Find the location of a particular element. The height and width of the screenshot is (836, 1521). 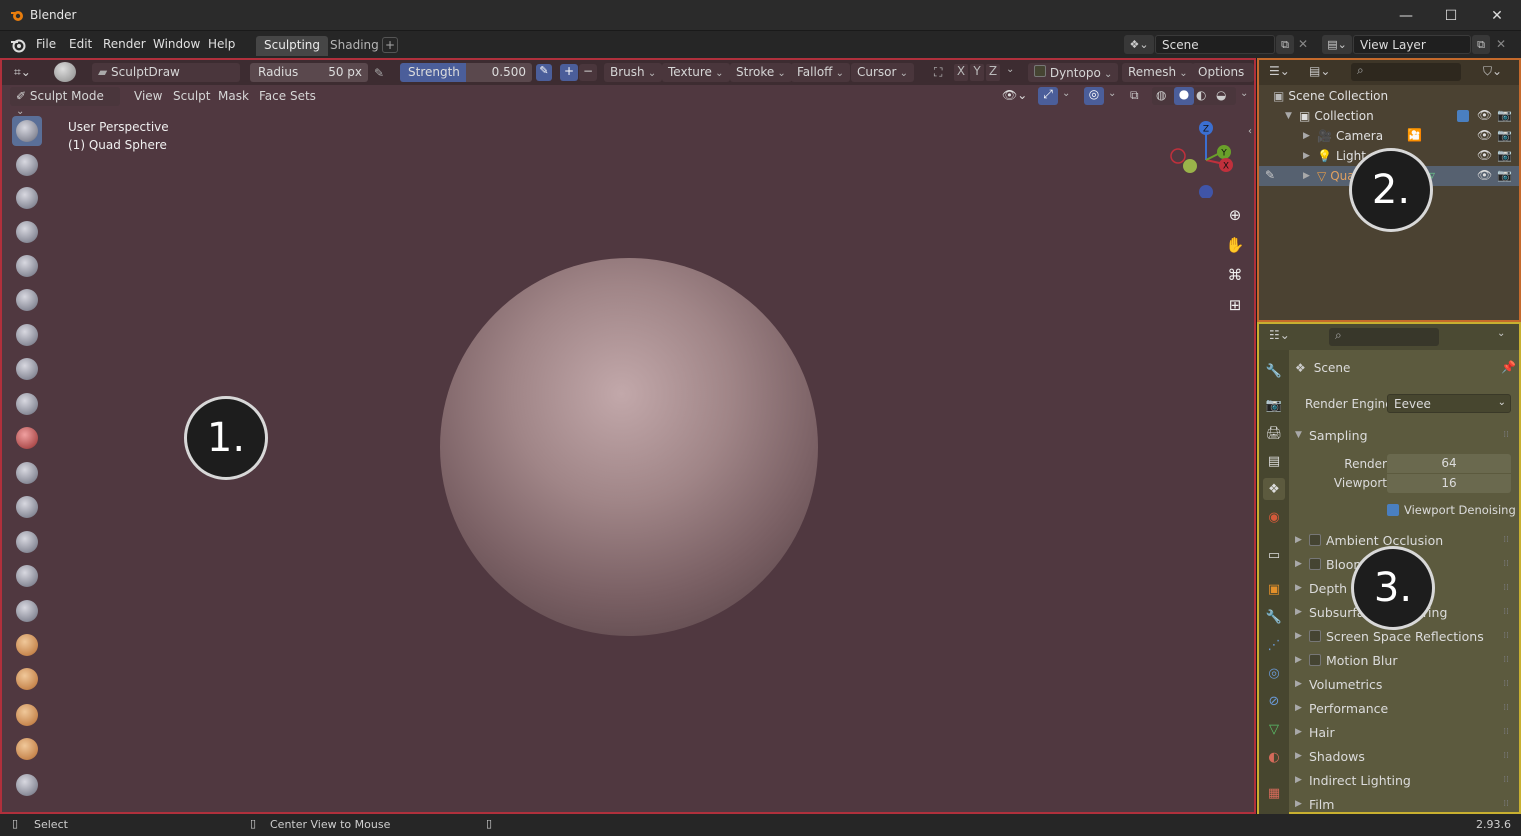

scene-selector-icon: ❖⌄ is located at coordinates (1139, 44).